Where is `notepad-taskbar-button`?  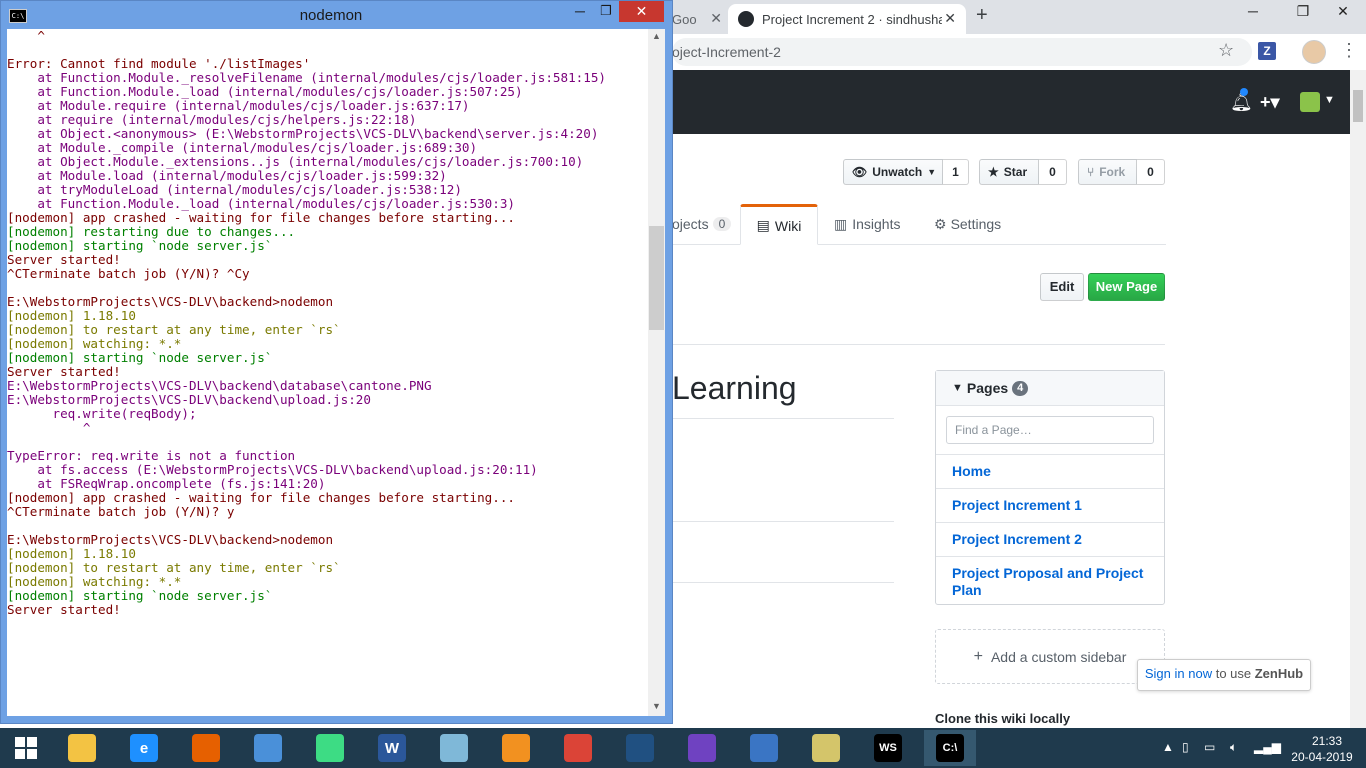
notepad-taskbar-button is located at coordinates (454, 748).